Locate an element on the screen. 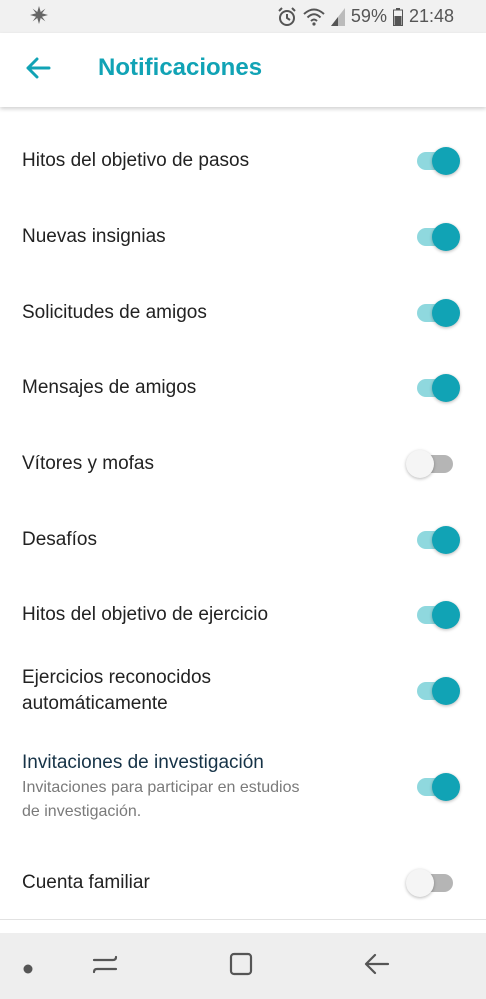 This screenshot has height=999, width=486. app-bar: Notificaciones is located at coordinates (243, 70).